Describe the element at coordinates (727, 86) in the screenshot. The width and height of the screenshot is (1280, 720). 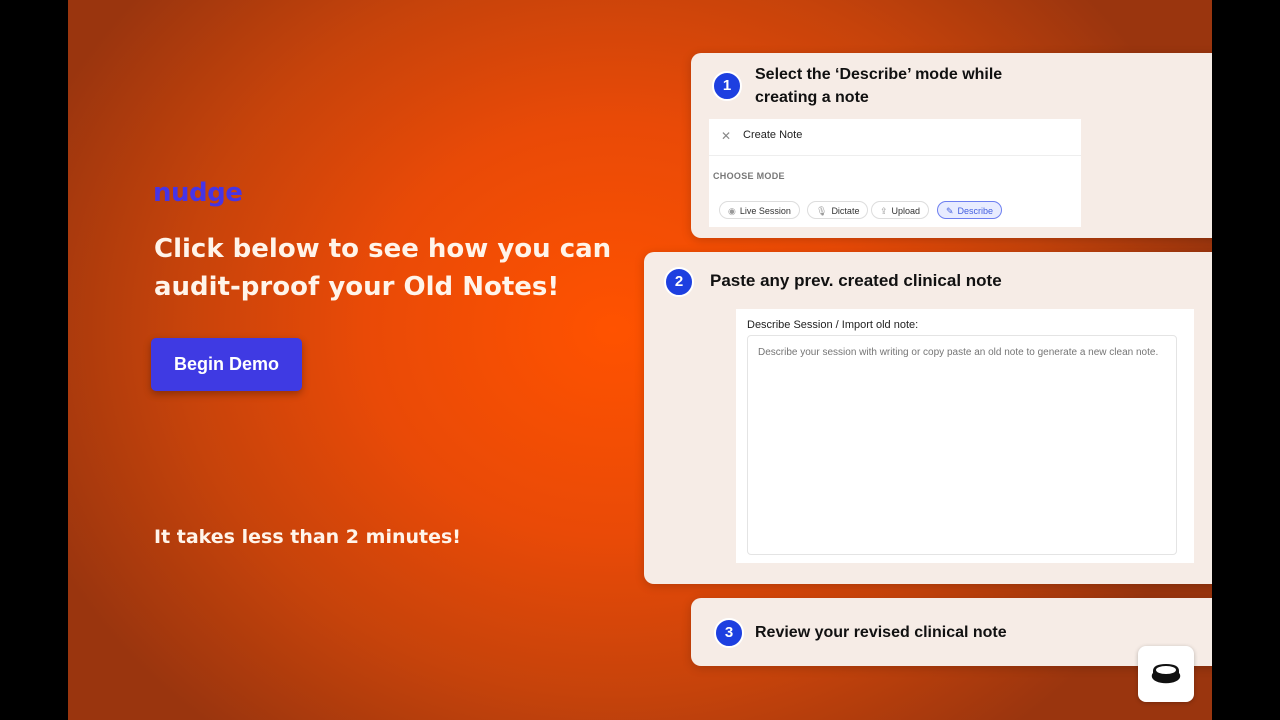
I see `step-1-badge: 1` at that location.